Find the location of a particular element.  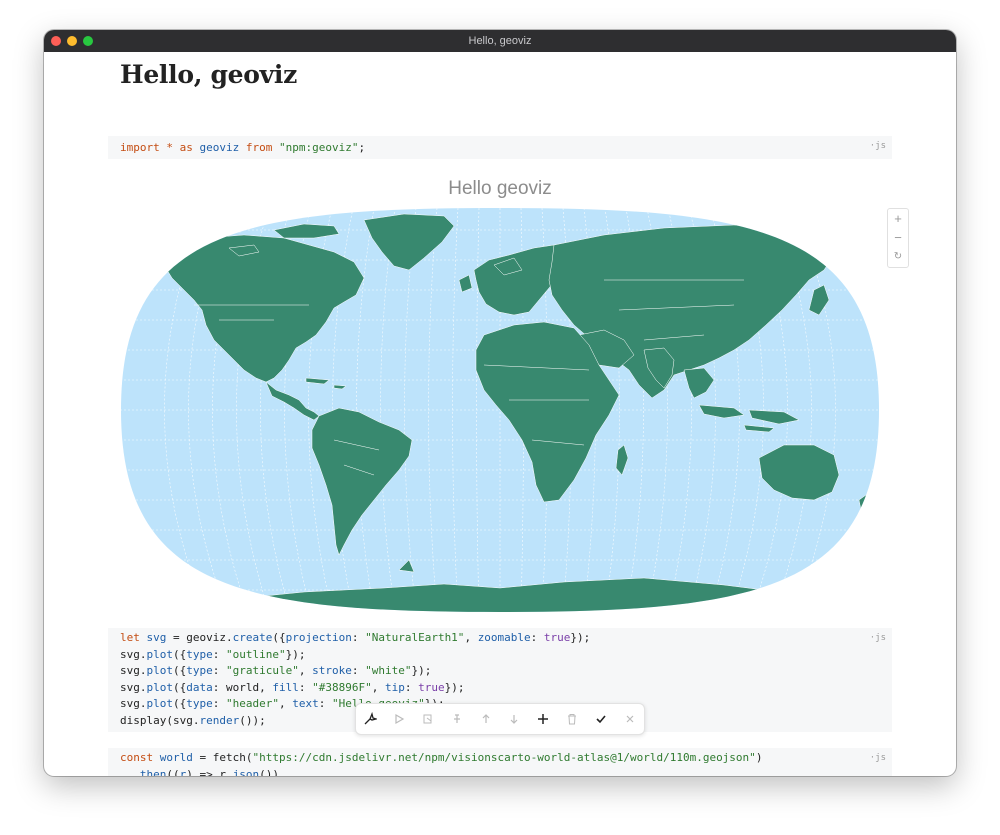

close-icon is located at coordinates (630, 719).